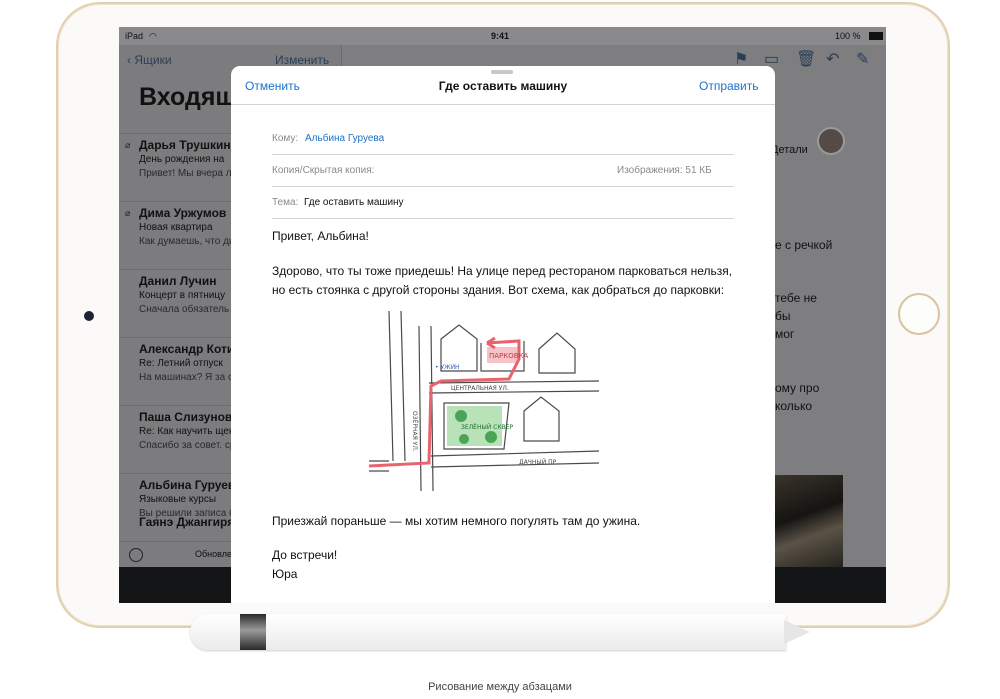  Describe the element at coordinates (832, 59) in the screenshot. I see `reply-icon: ↶` at that location.